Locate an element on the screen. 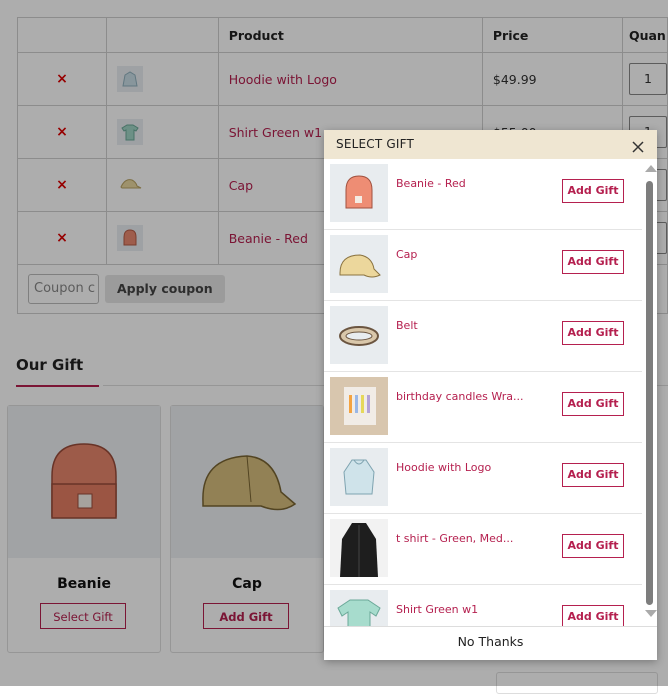 This screenshot has height=694, width=668. modal-title: SELECT GIFT is located at coordinates (375, 144).